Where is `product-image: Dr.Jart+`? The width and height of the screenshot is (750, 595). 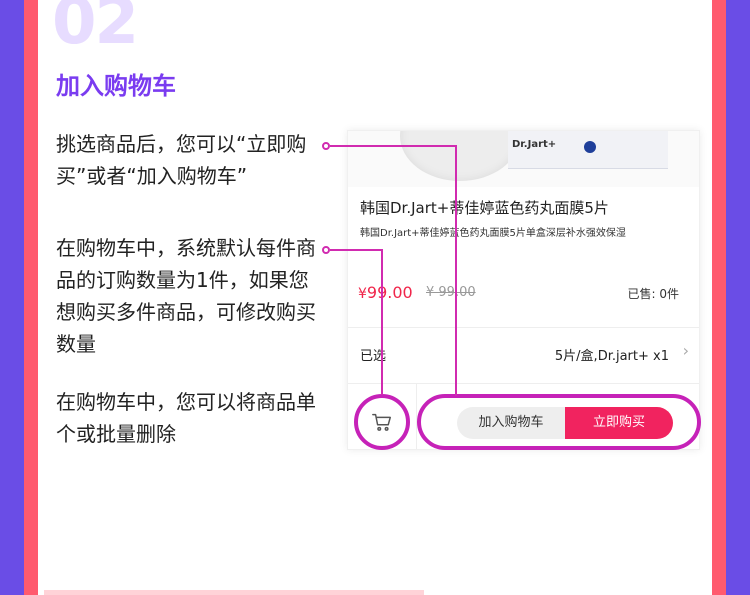
product-image: Dr.Jart+ is located at coordinates (523, 159).